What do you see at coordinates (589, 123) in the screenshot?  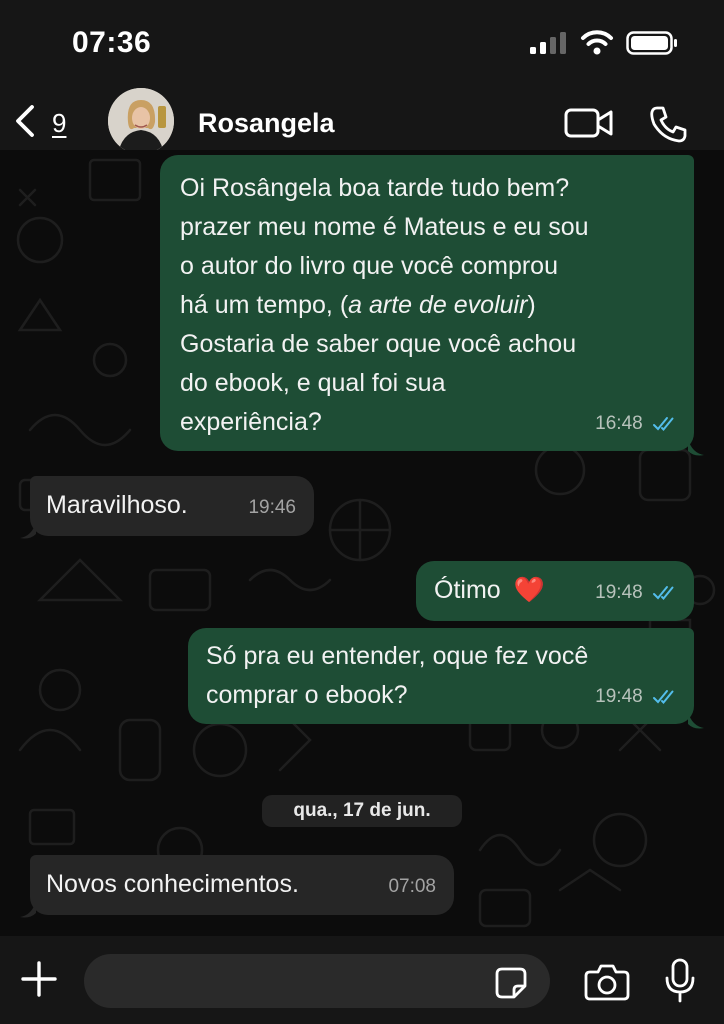 I see `video-camera-icon` at bounding box center [589, 123].